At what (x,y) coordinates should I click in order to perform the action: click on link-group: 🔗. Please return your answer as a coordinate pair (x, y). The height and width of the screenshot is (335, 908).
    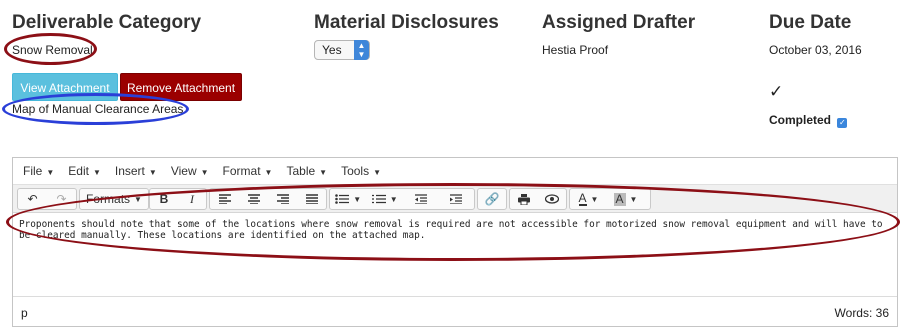
    Looking at the image, I should click on (492, 199).